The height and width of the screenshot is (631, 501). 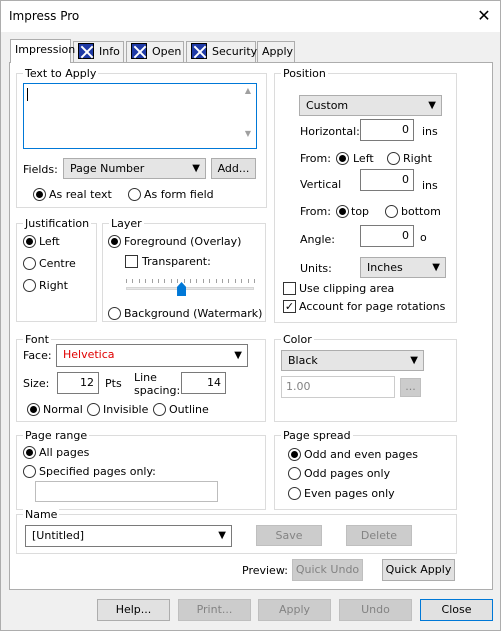 What do you see at coordinates (179, 194) in the screenshot?
I see `as-form-field-label: As form field` at bounding box center [179, 194].